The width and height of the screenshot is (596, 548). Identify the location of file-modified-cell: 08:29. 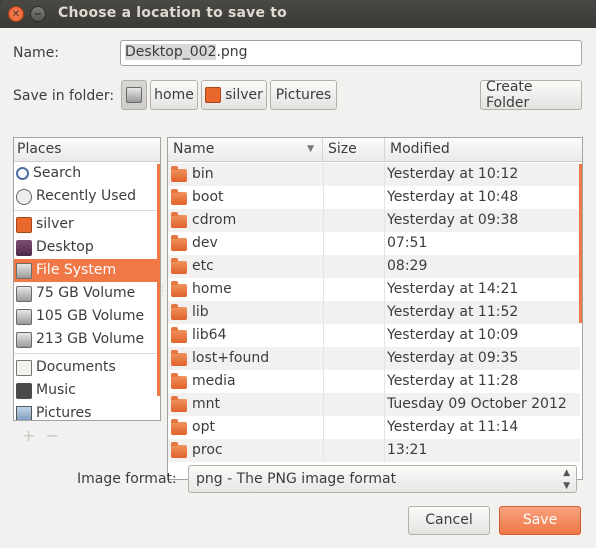
(407, 266).